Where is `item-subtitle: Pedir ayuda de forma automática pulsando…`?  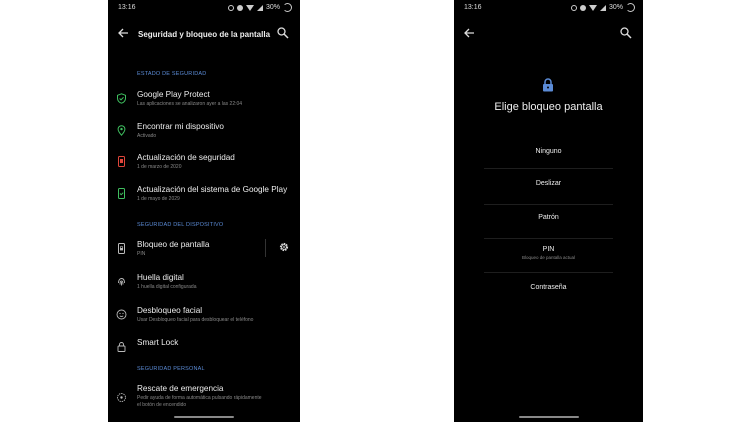 item-subtitle: Pedir ayuda de forma automática pulsando… is located at coordinates (199, 398).